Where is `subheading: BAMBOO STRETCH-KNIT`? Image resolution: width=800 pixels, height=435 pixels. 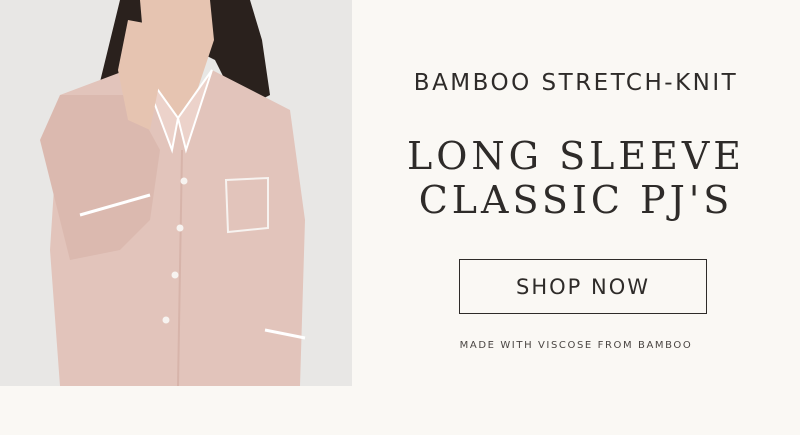
subheading: BAMBOO STRETCH-KNIT is located at coordinates (576, 83).